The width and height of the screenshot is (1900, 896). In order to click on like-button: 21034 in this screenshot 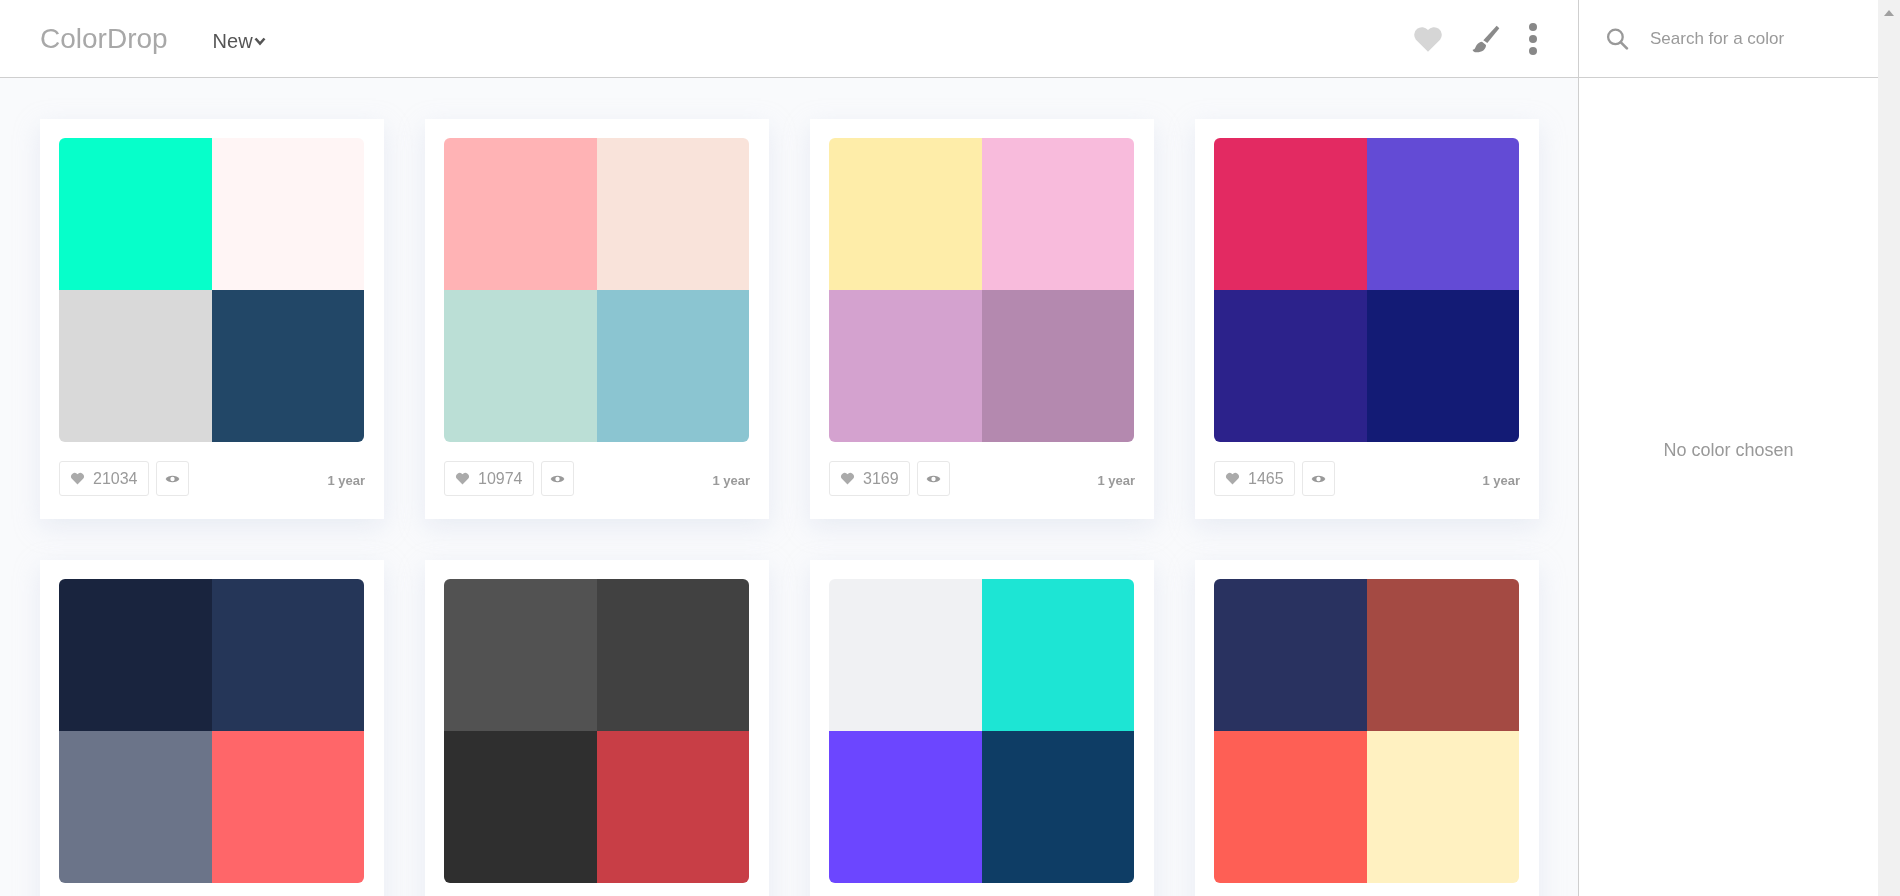, I will do `click(104, 478)`.